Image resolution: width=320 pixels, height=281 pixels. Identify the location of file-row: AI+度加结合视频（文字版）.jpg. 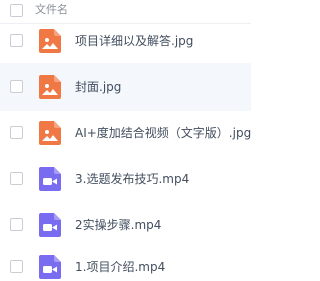
(125, 133).